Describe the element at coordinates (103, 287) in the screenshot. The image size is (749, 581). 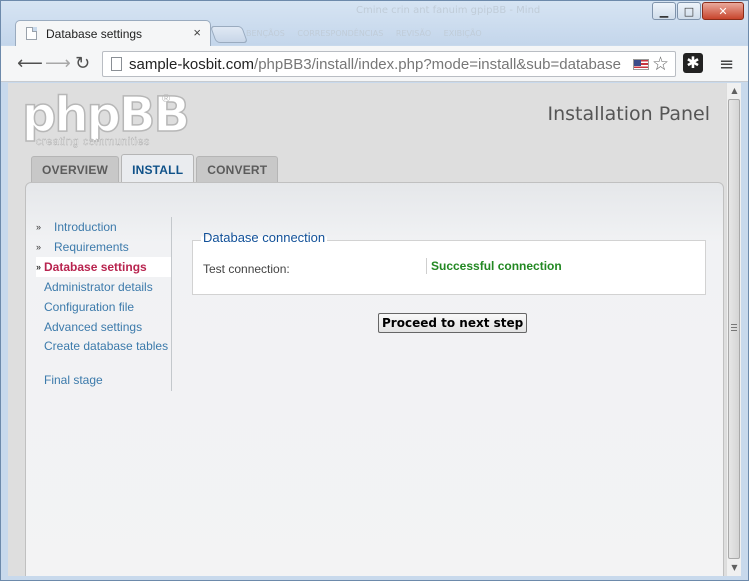
I see `step-administrator-details: Administrator details` at that location.